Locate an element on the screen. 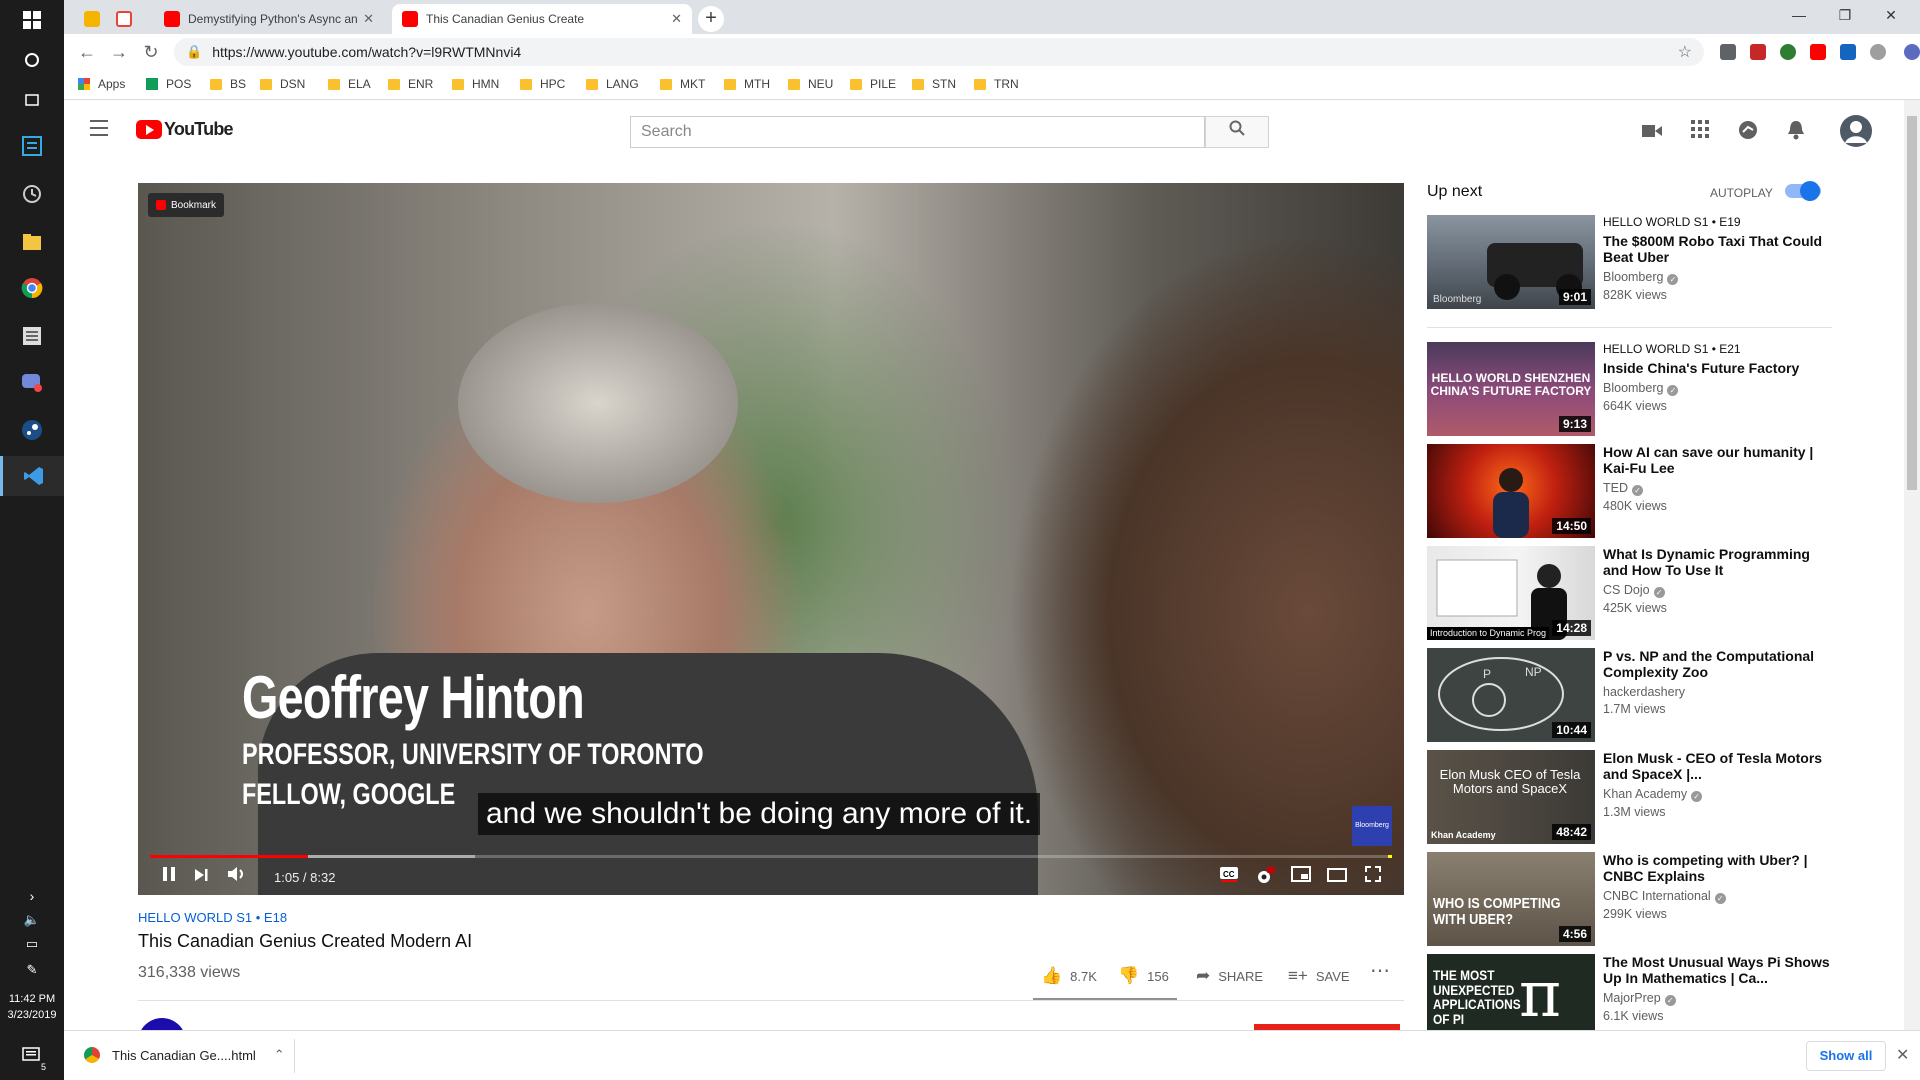 This screenshot has height=1080, width=1920. bookmark-folder-trn: TRN is located at coordinates (996, 84).